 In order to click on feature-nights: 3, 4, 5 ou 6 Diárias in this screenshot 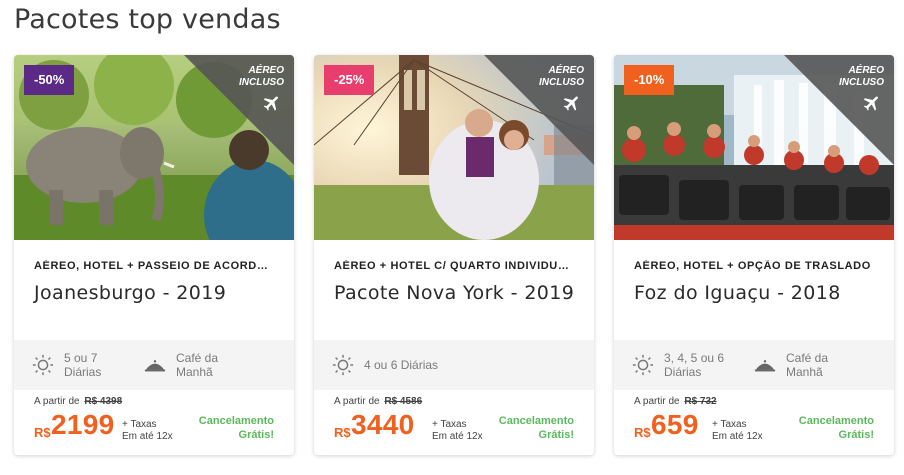, I will do `click(684, 365)`.